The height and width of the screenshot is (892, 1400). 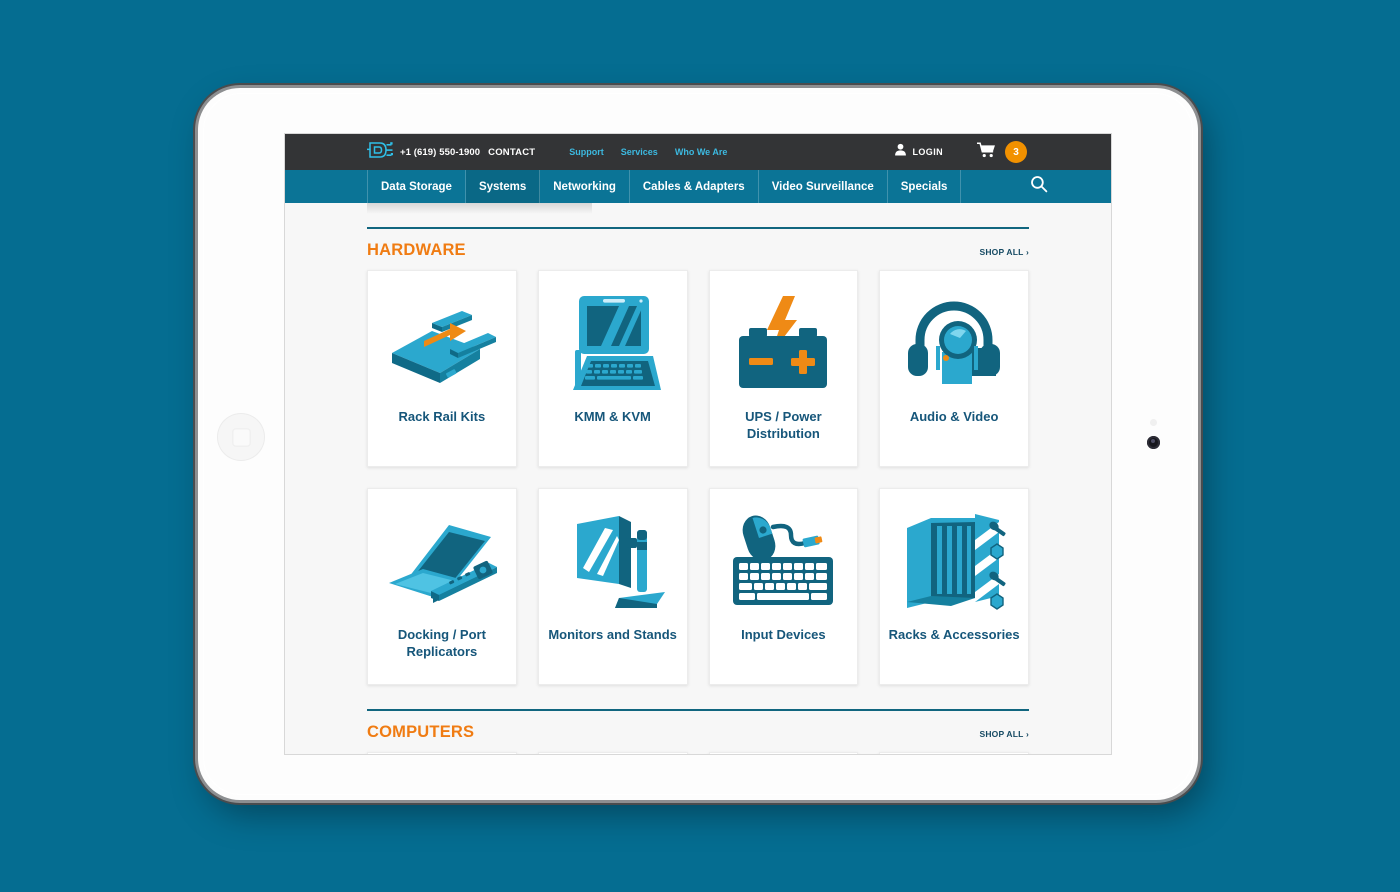 I want to click on user-icon, so click(x=900, y=152).